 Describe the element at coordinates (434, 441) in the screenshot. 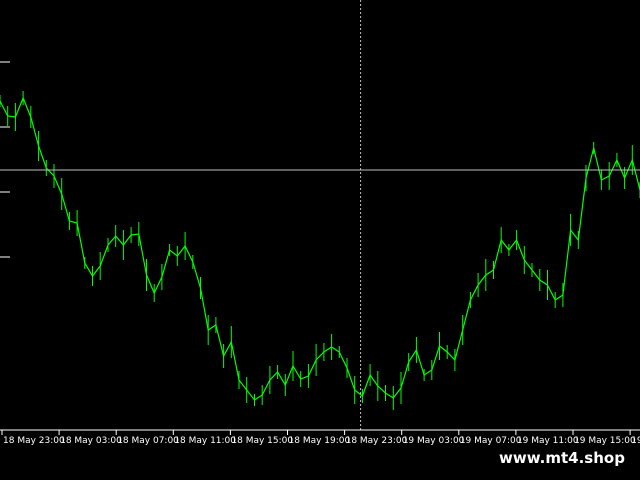

I see `x-tick-label: 19 May 03:00` at that location.